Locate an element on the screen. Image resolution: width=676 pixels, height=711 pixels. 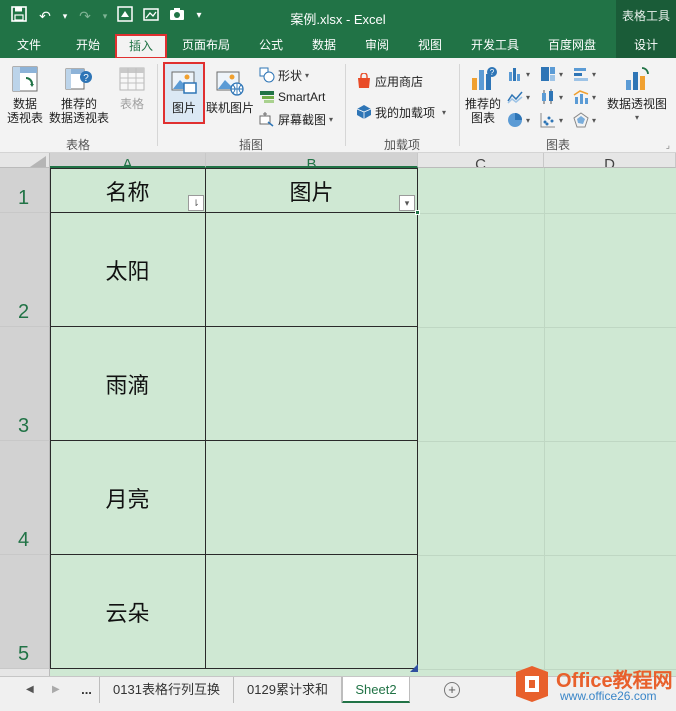
filter-sort-icon: ⇂ is located at coordinates (196, 203).